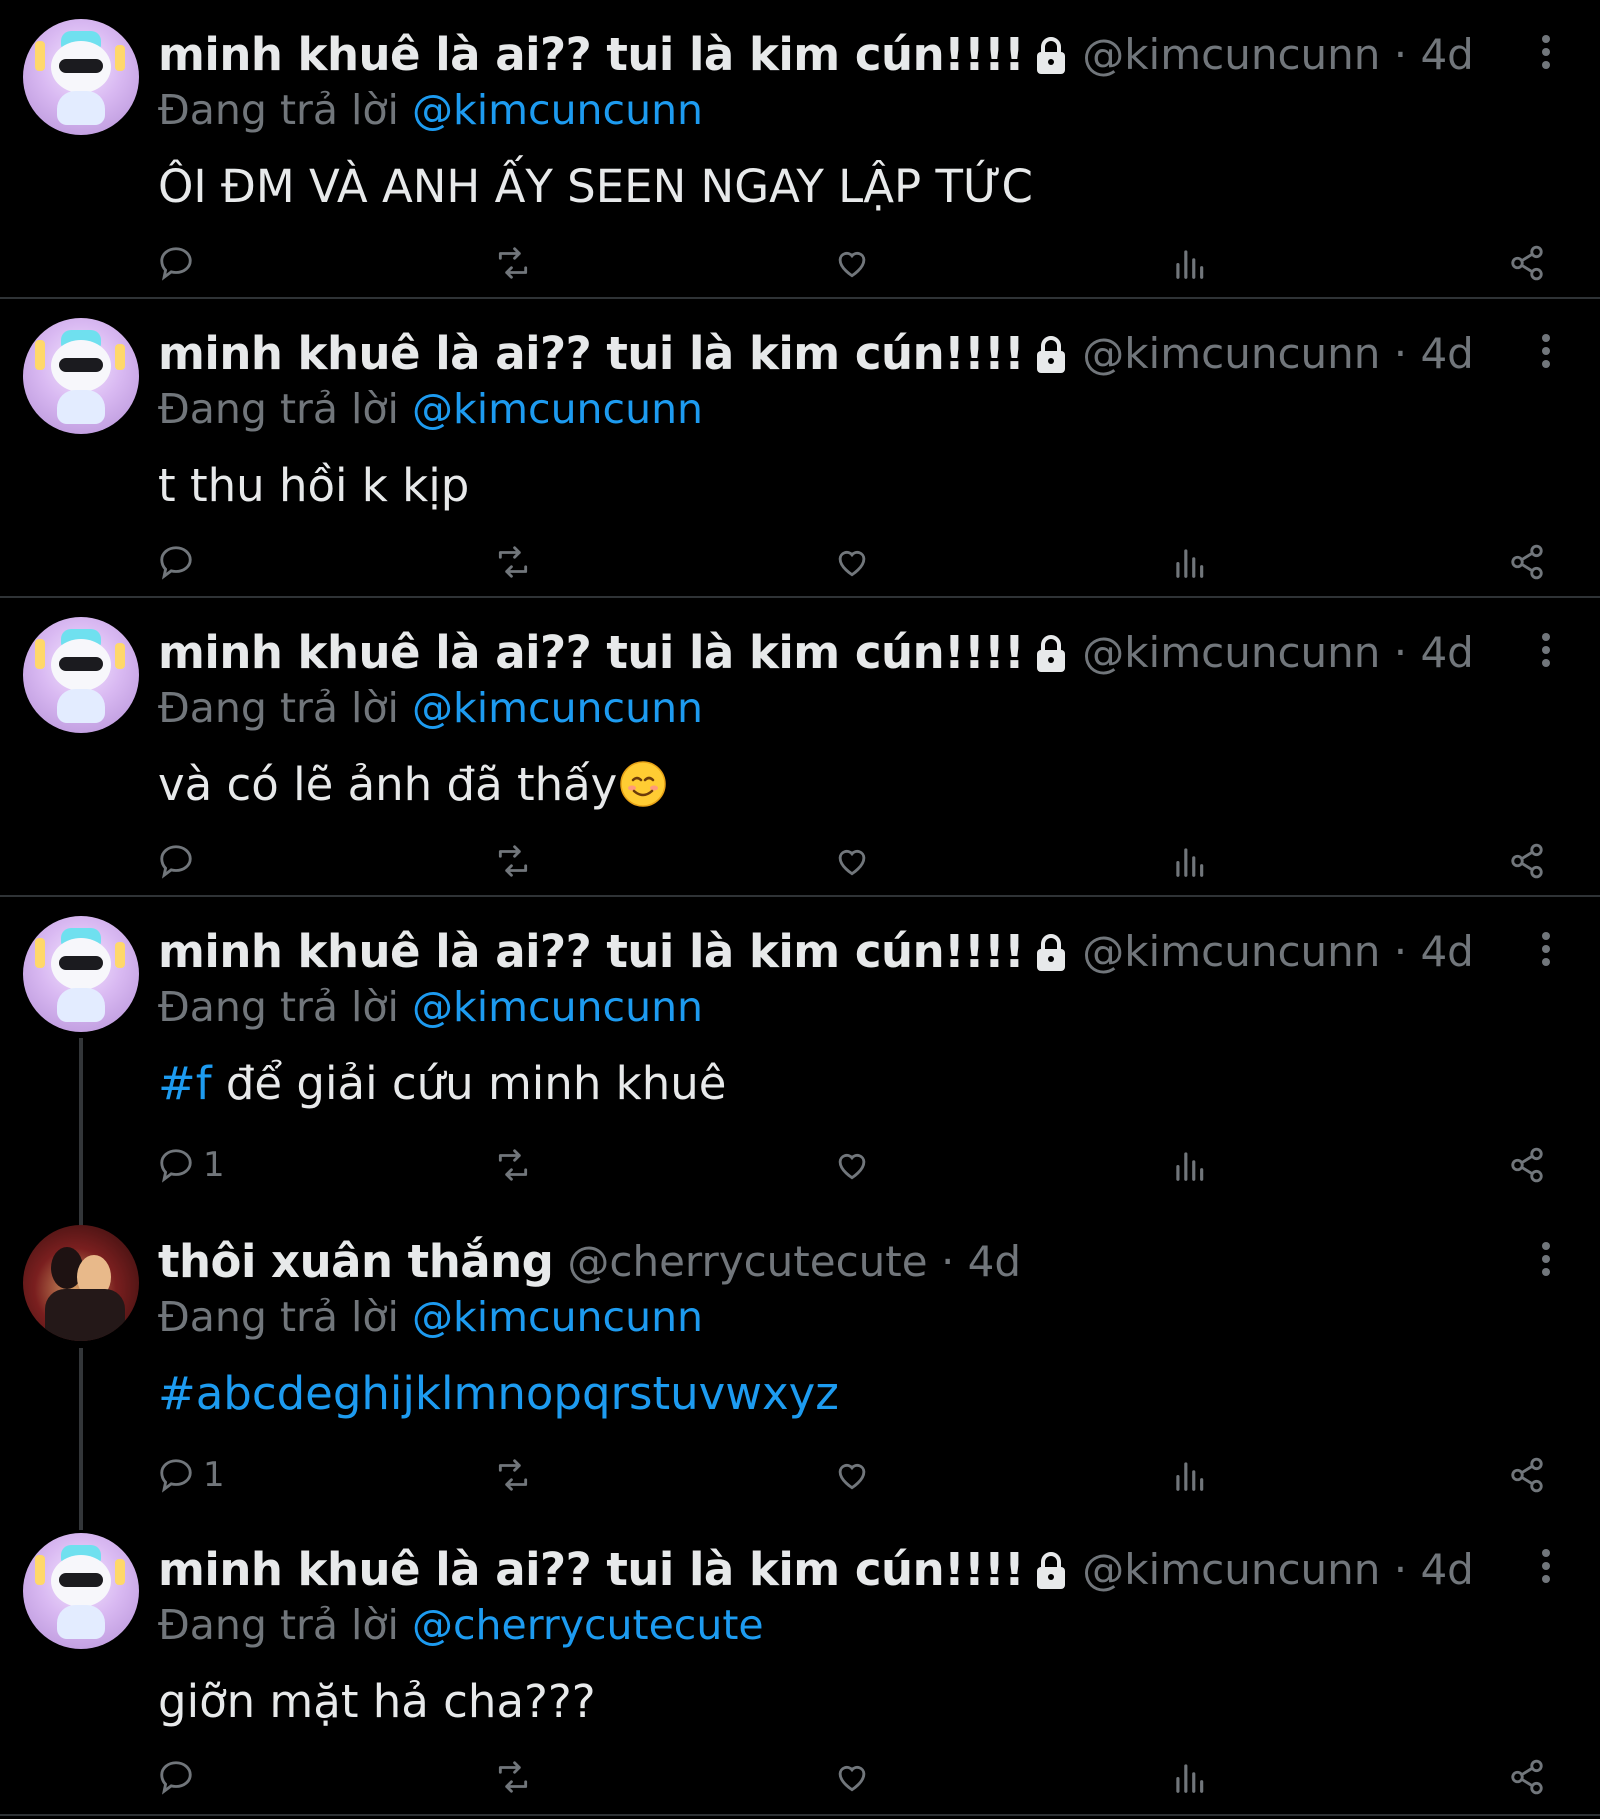 The image size is (1600, 1819). Describe the element at coordinates (588, 1625) in the screenshot. I see `mention-link: @cherrycutecute` at that location.